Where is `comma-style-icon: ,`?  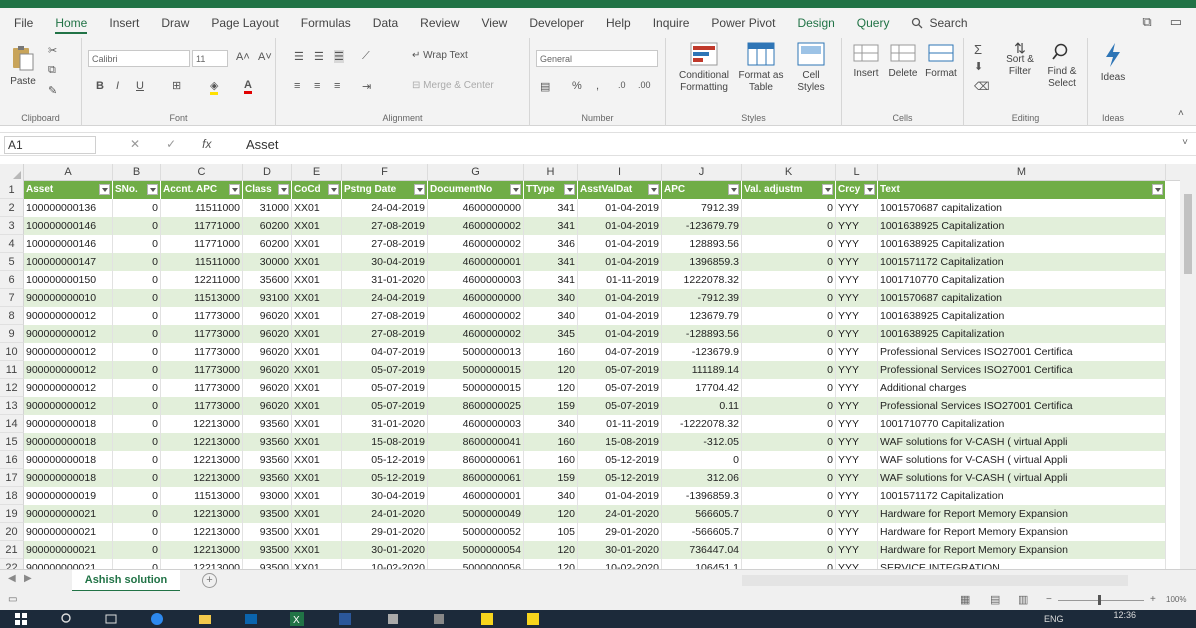
comma-style-icon: , is located at coordinates (597, 86).